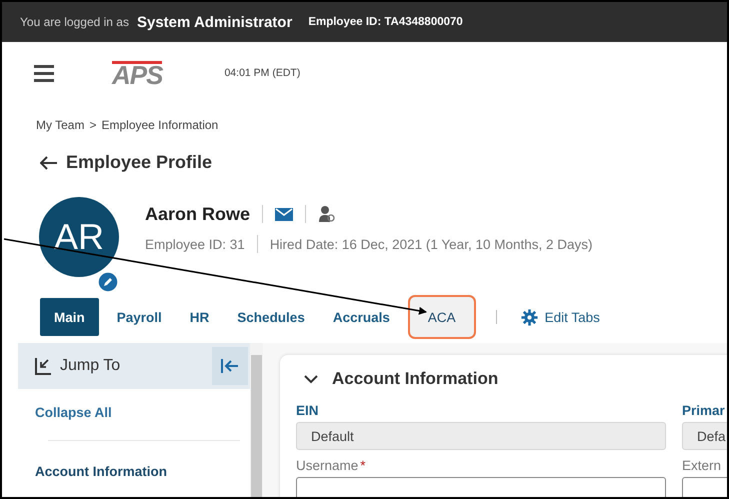 The width and height of the screenshot is (729, 499). What do you see at coordinates (79, 237) in the screenshot?
I see `avatar: AR` at bounding box center [79, 237].